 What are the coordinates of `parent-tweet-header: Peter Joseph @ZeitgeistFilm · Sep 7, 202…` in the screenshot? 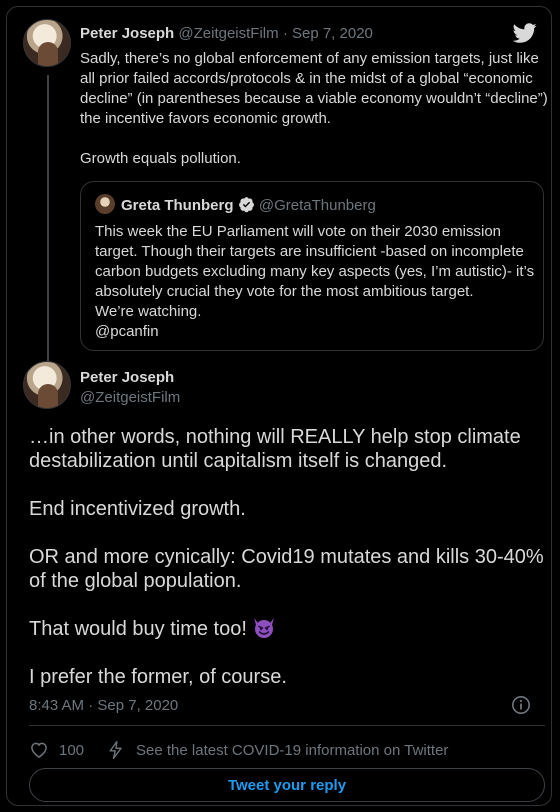 It's located at (226, 33).